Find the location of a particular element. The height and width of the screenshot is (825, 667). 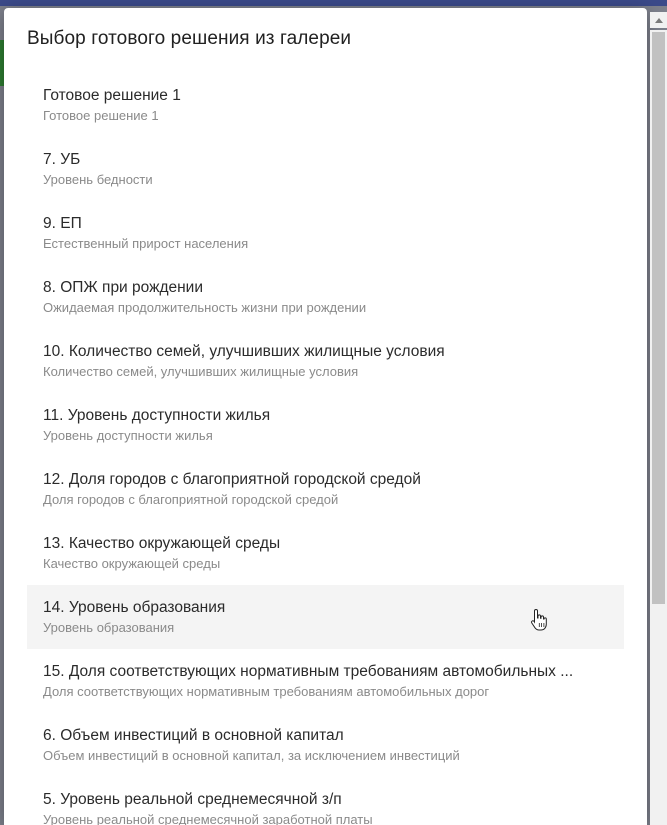

item-subtitle: Готовое решение 1 is located at coordinates (101, 115).